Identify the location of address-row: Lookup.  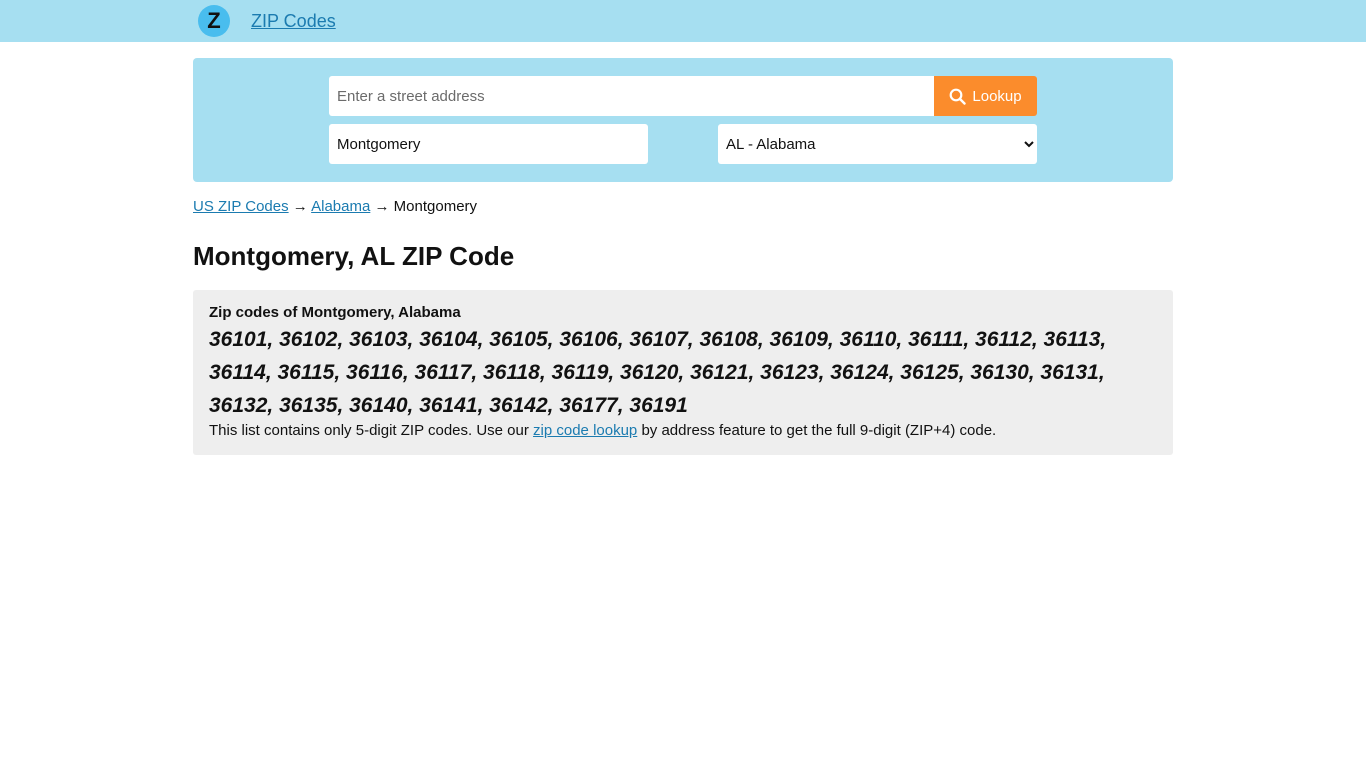
(683, 96).